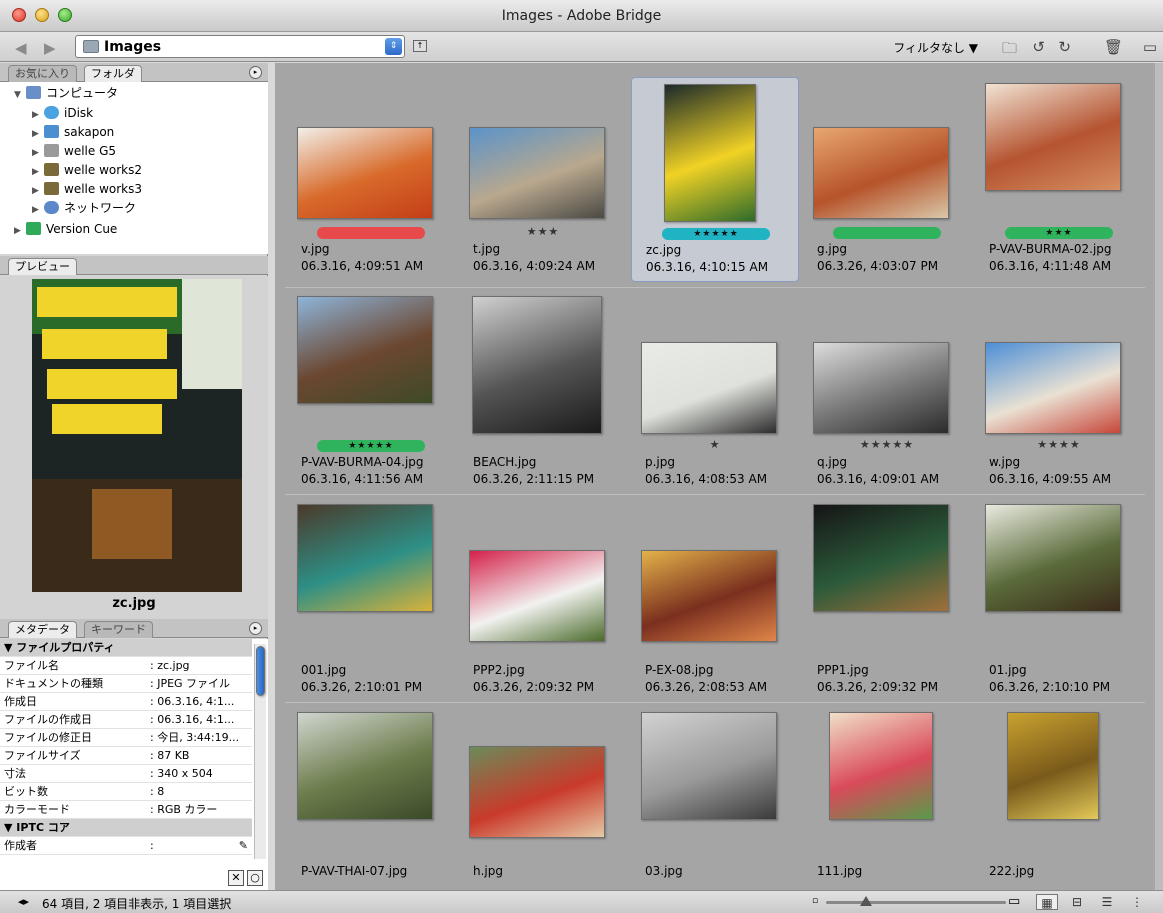 This screenshot has width=1163, height=913. Describe the element at coordinates (815, 901) in the screenshot. I see `small-thumbnail-icon: ▫` at that location.